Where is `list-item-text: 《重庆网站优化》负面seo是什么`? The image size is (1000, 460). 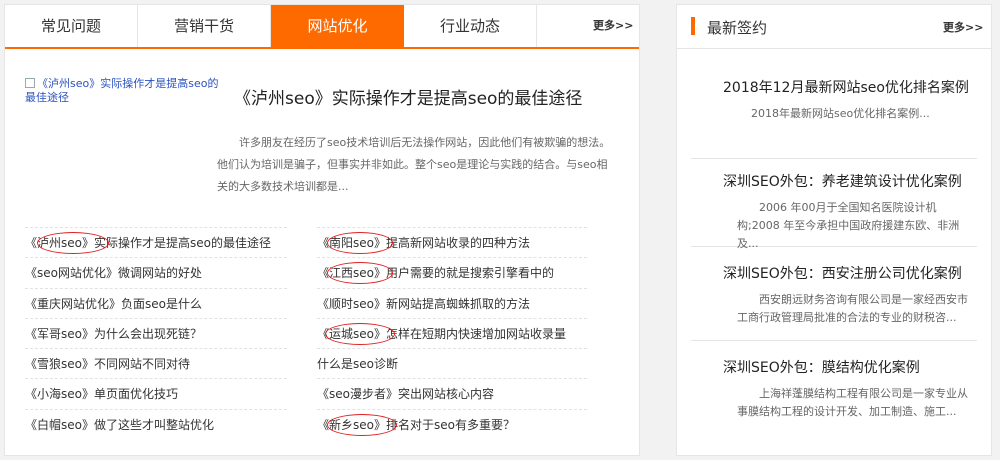
list-item-text: 《重庆网站优化》负面seo是什么 is located at coordinates (113, 303).